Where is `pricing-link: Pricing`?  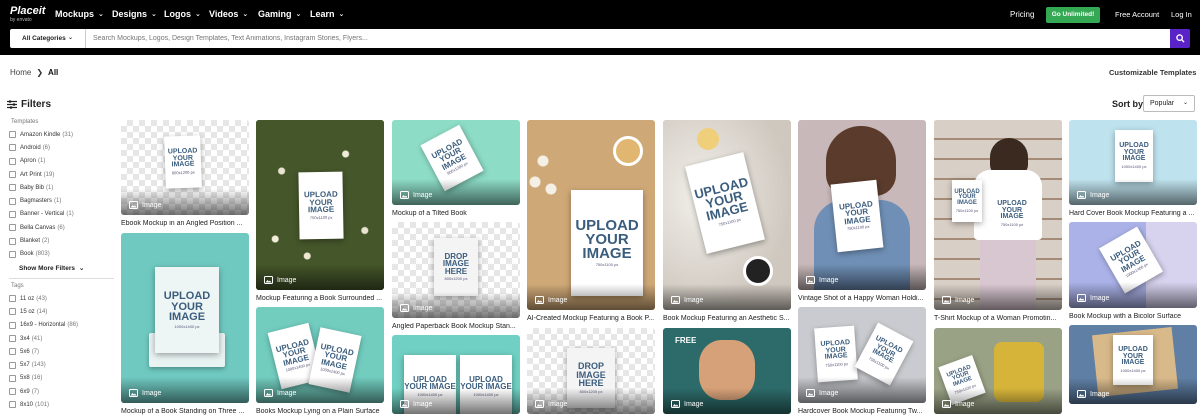
pricing-link: Pricing is located at coordinates (1022, 14).